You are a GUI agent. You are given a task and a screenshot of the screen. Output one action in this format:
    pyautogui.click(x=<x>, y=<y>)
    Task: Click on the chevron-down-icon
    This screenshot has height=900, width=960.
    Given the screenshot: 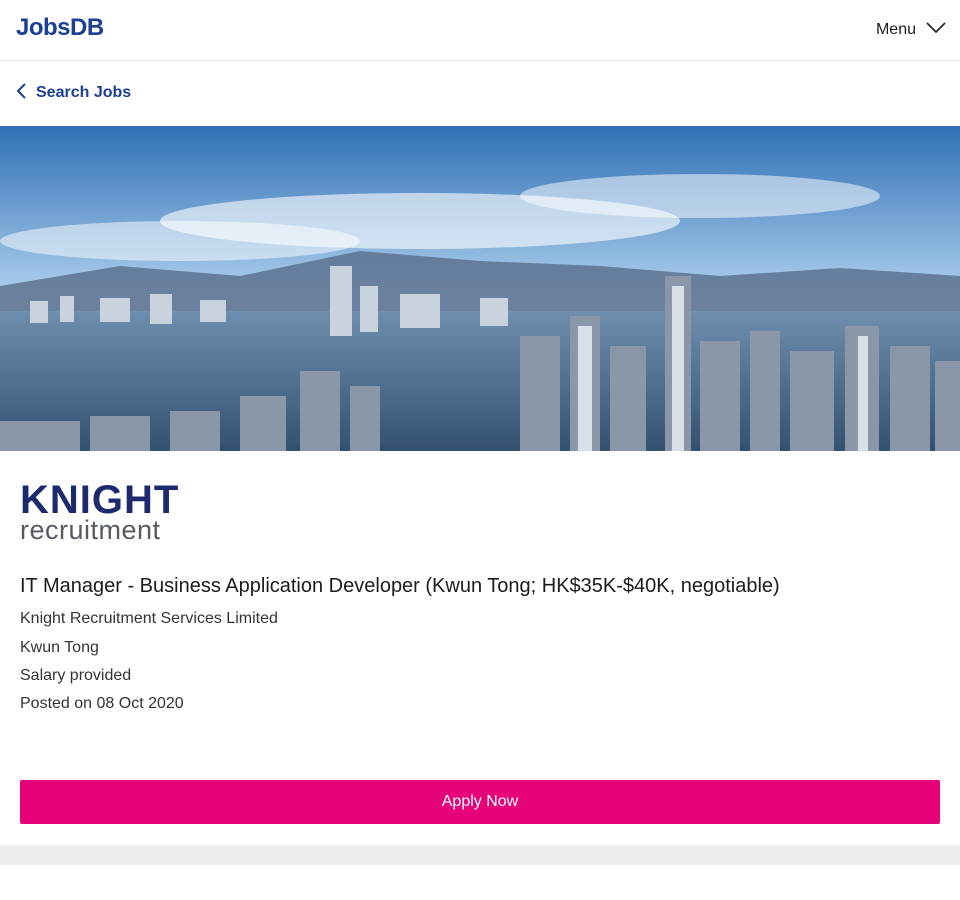 What is the action you would take?
    pyautogui.click(x=936, y=30)
    